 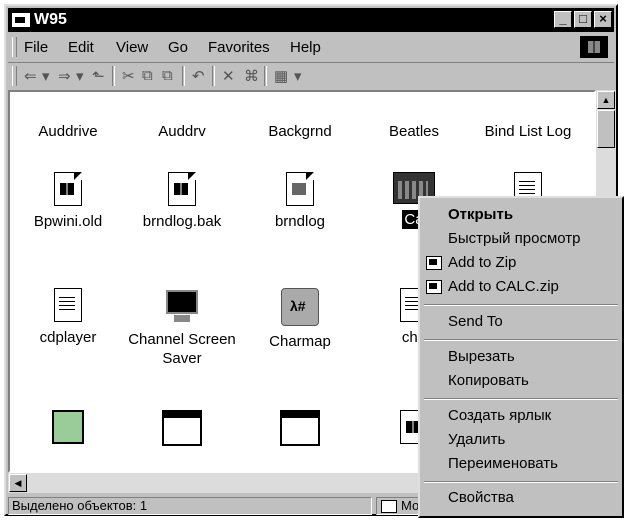 What do you see at coordinates (311, 75) in the screenshot?
I see `toolbar: ⇐ ▾ ⇒ ▾ ⬑ ✂ ⧉ ⧉ ↶ ✕ ⌘ ▦ ▾` at bounding box center [311, 75].